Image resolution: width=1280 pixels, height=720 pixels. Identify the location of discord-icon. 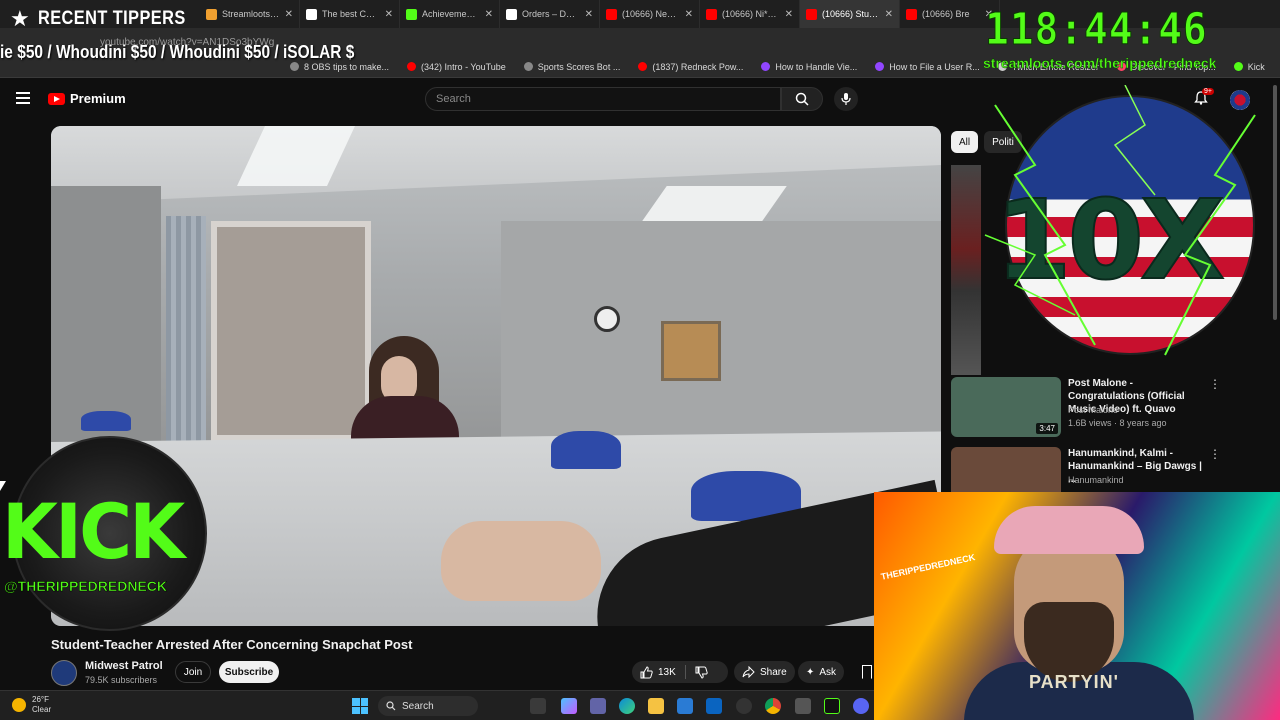
(861, 706).